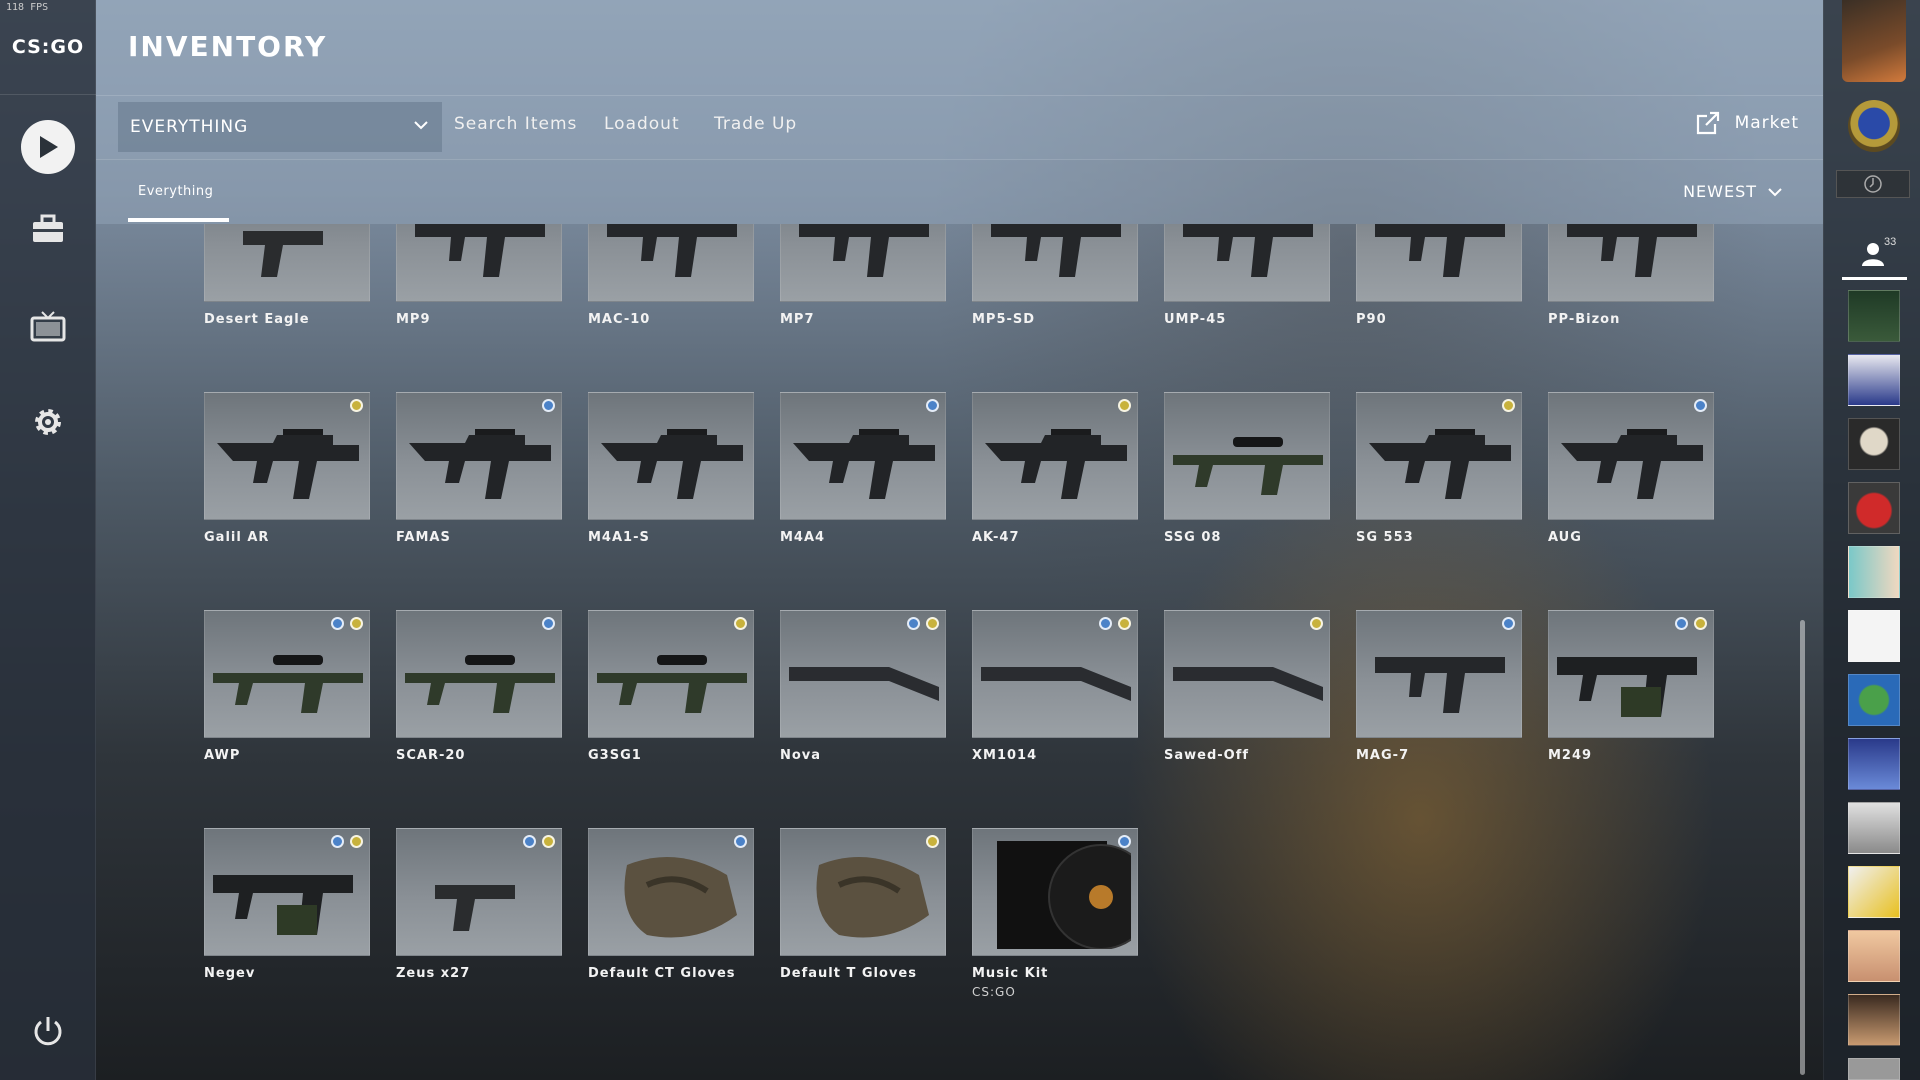  I want to click on inventory-item: M249, so click(1631, 686).